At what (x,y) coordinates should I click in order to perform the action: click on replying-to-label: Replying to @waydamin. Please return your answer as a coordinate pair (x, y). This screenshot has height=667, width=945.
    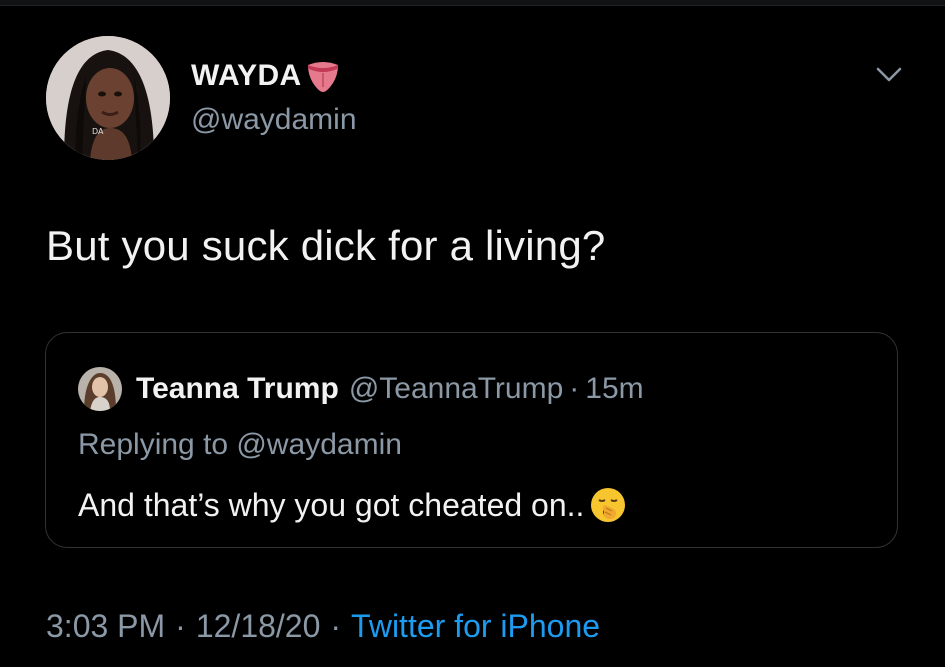
    Looking at the image, I should click on (240, 444).